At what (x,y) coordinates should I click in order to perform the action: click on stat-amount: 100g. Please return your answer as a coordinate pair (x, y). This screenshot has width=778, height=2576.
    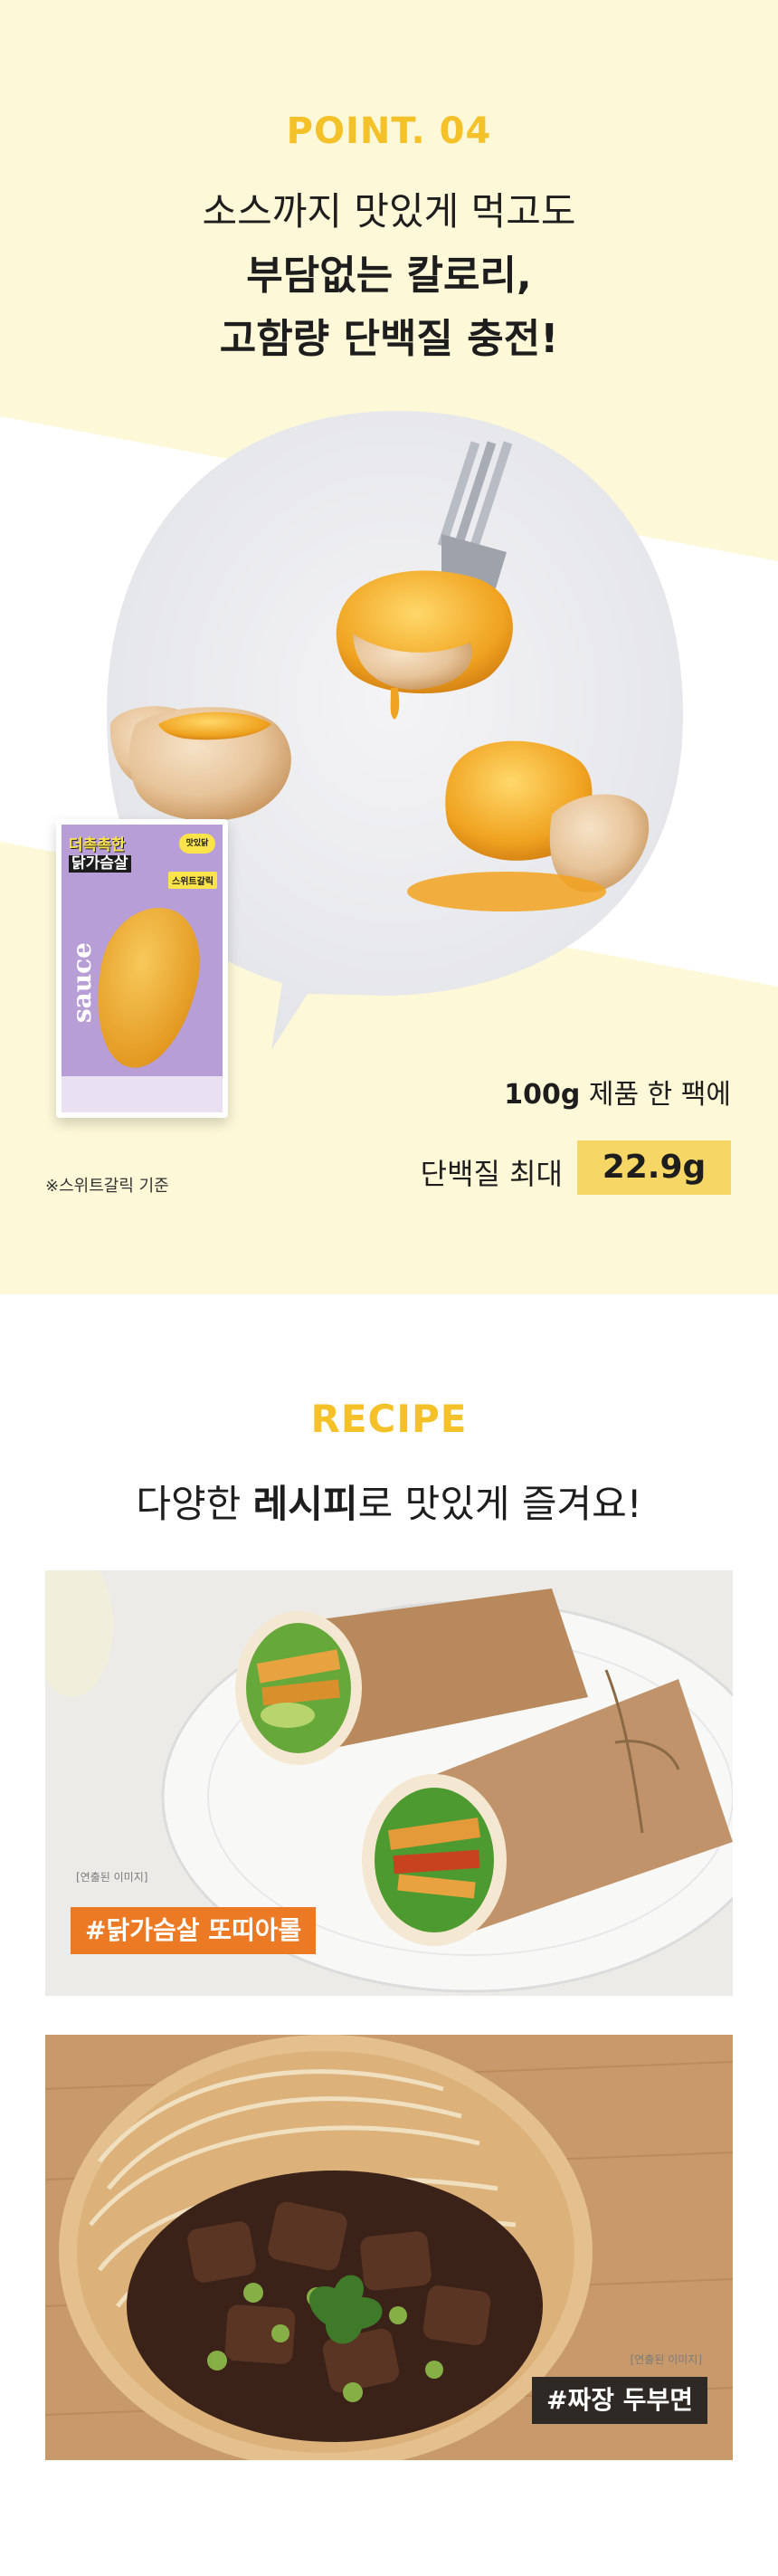
    Looking at the image, I should click on (542, 1095).